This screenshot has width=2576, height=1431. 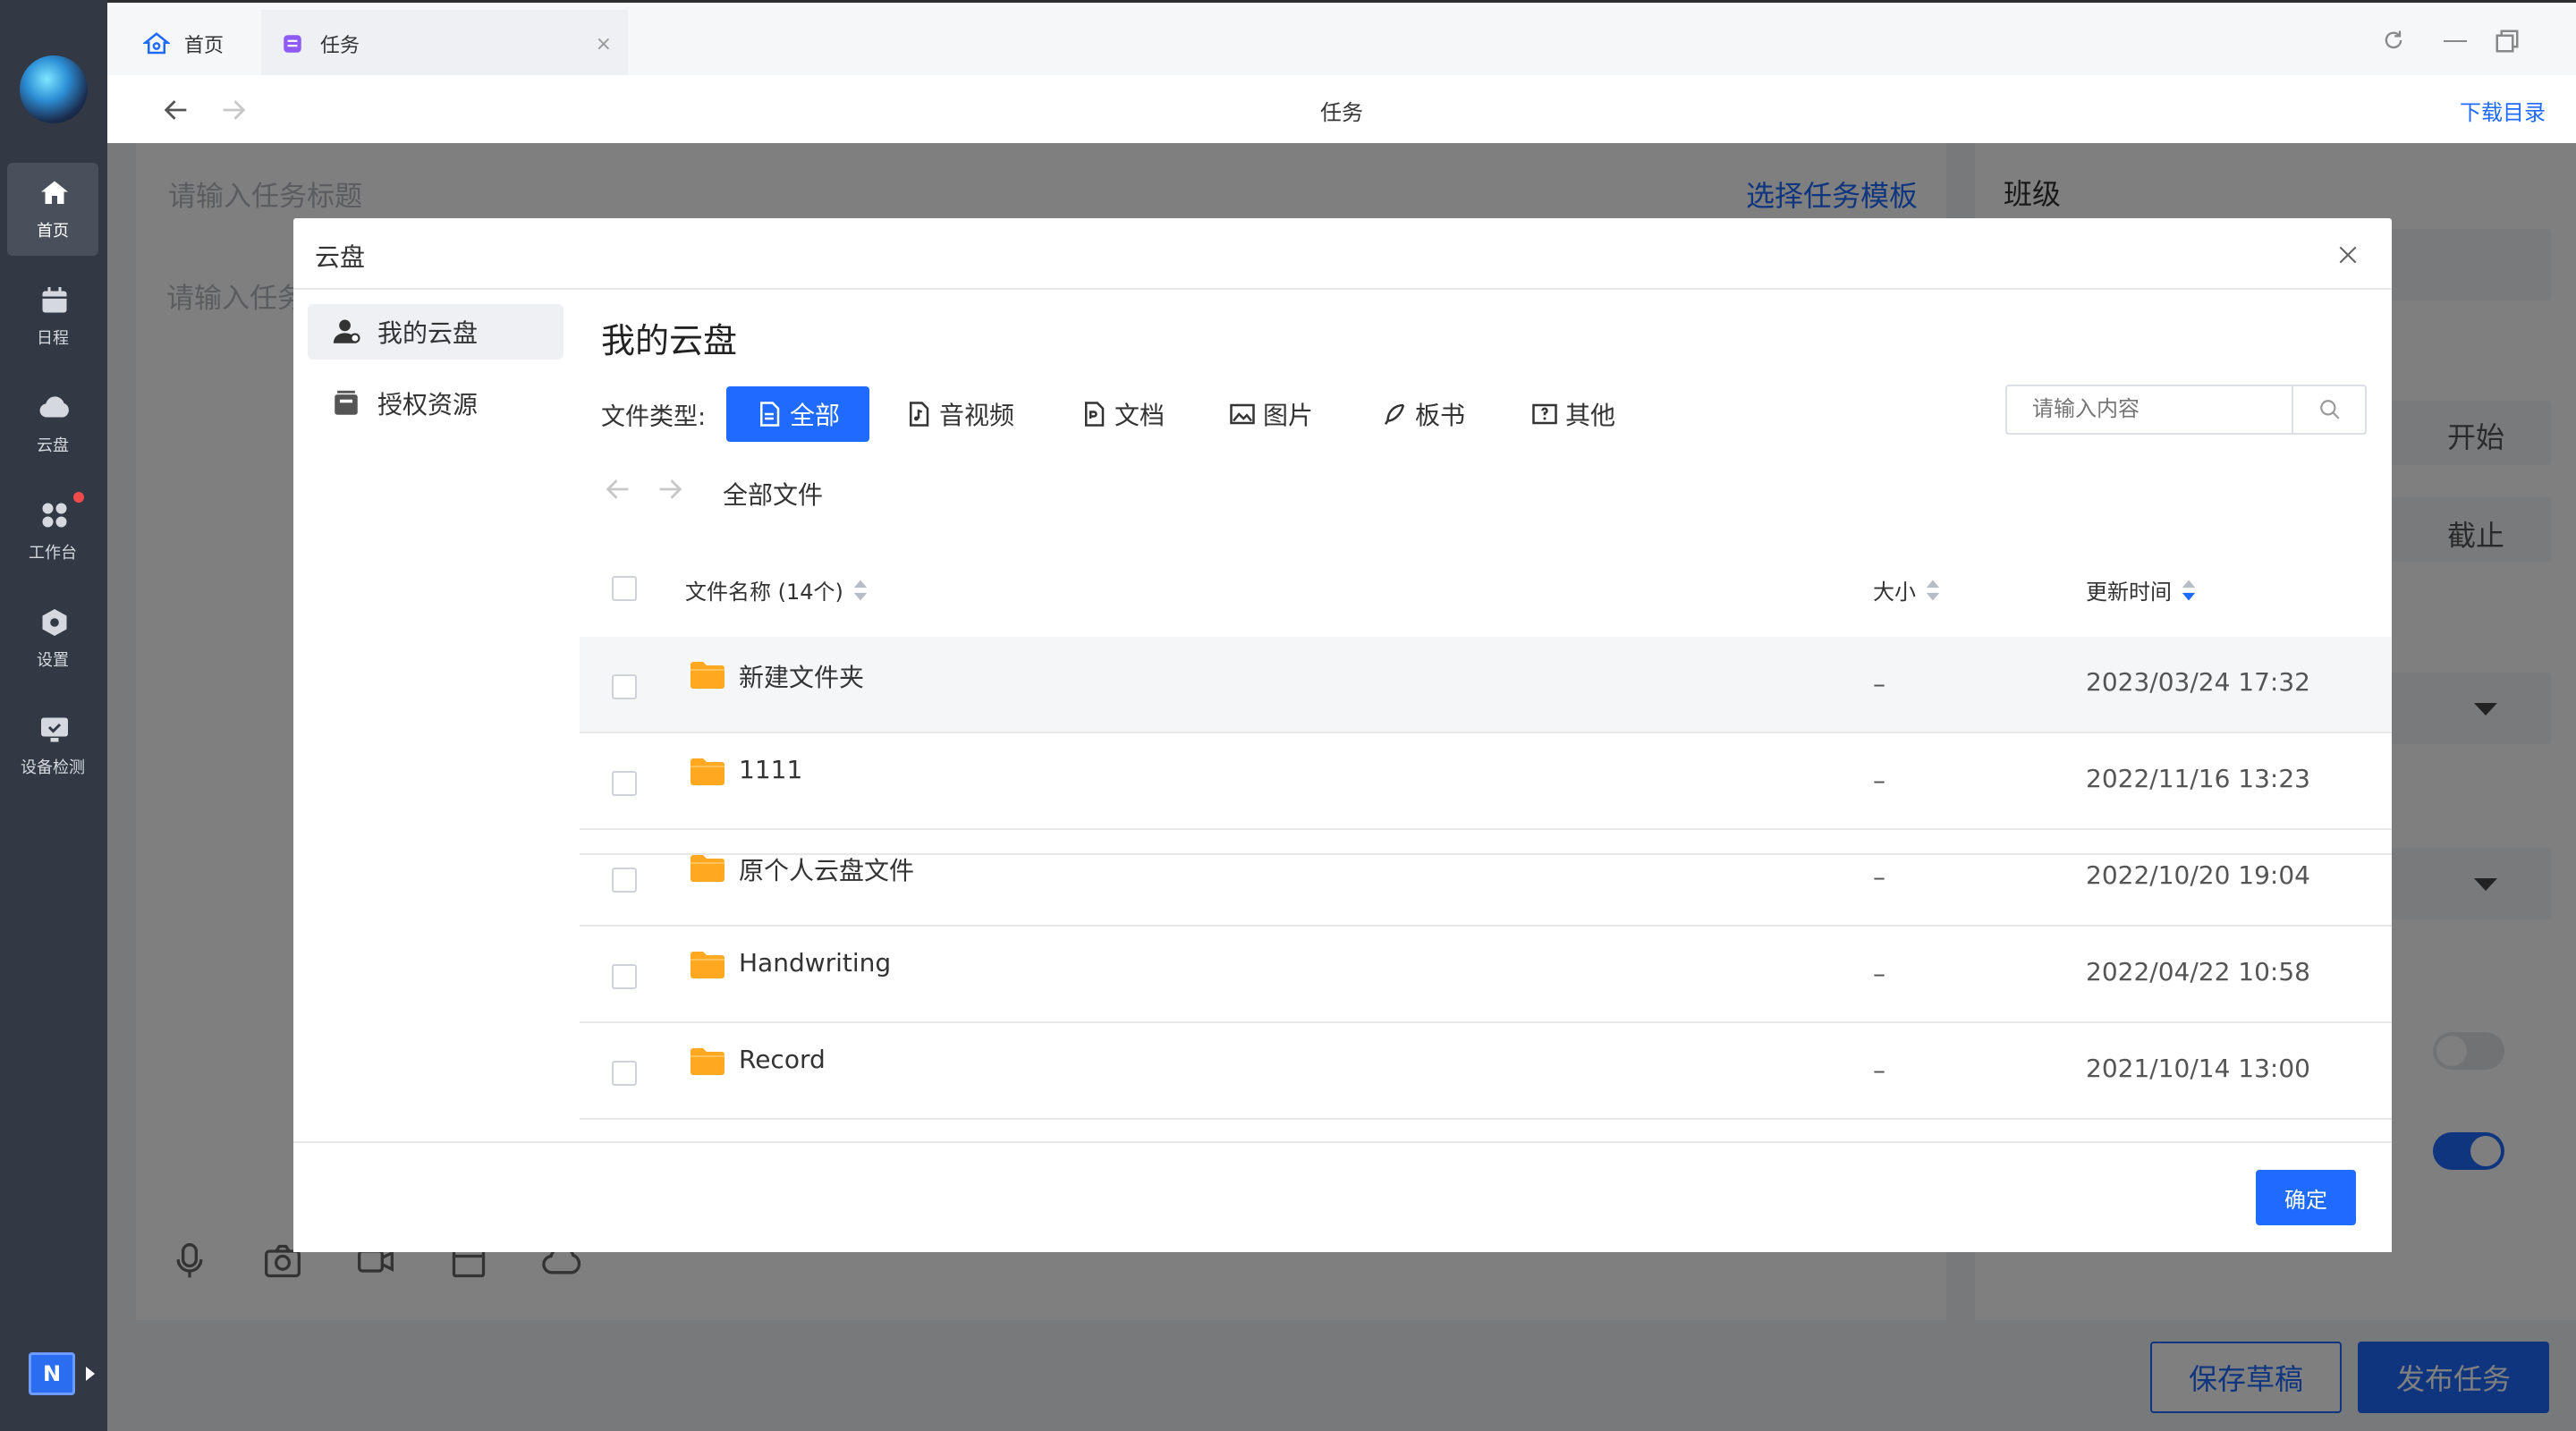 What do you see at coordinates (54, 407) in the screenshot?
I see `cloud-icon` at bounding box center [54, 407].